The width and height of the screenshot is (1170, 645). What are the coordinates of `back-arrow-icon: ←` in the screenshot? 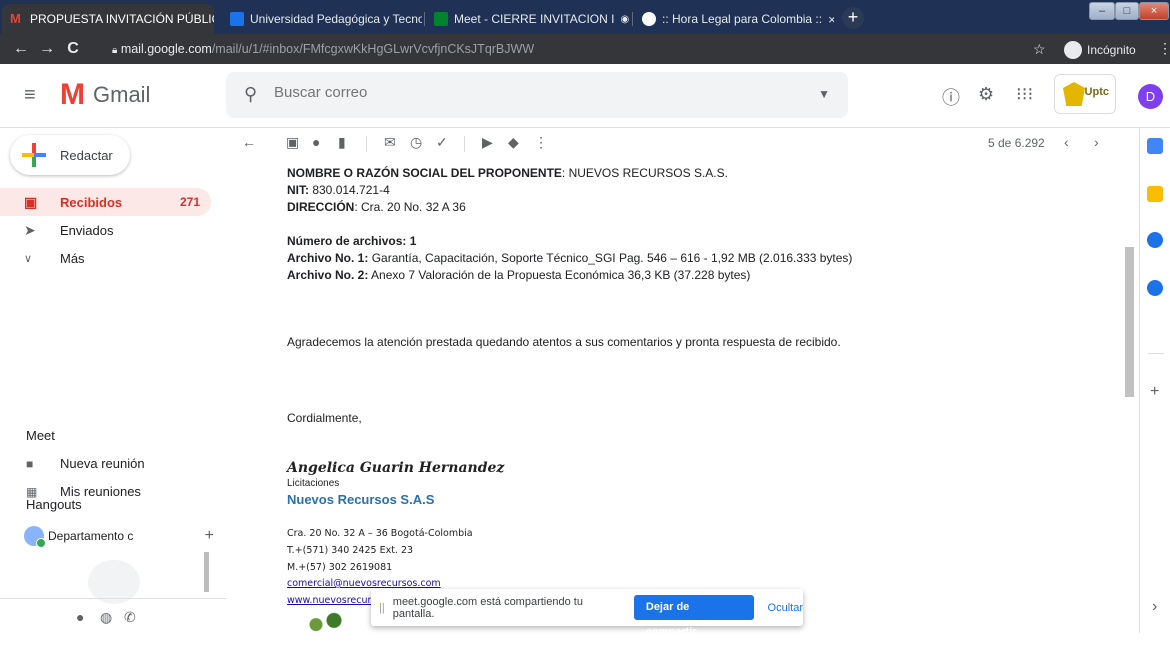 It's located at (249, 142).